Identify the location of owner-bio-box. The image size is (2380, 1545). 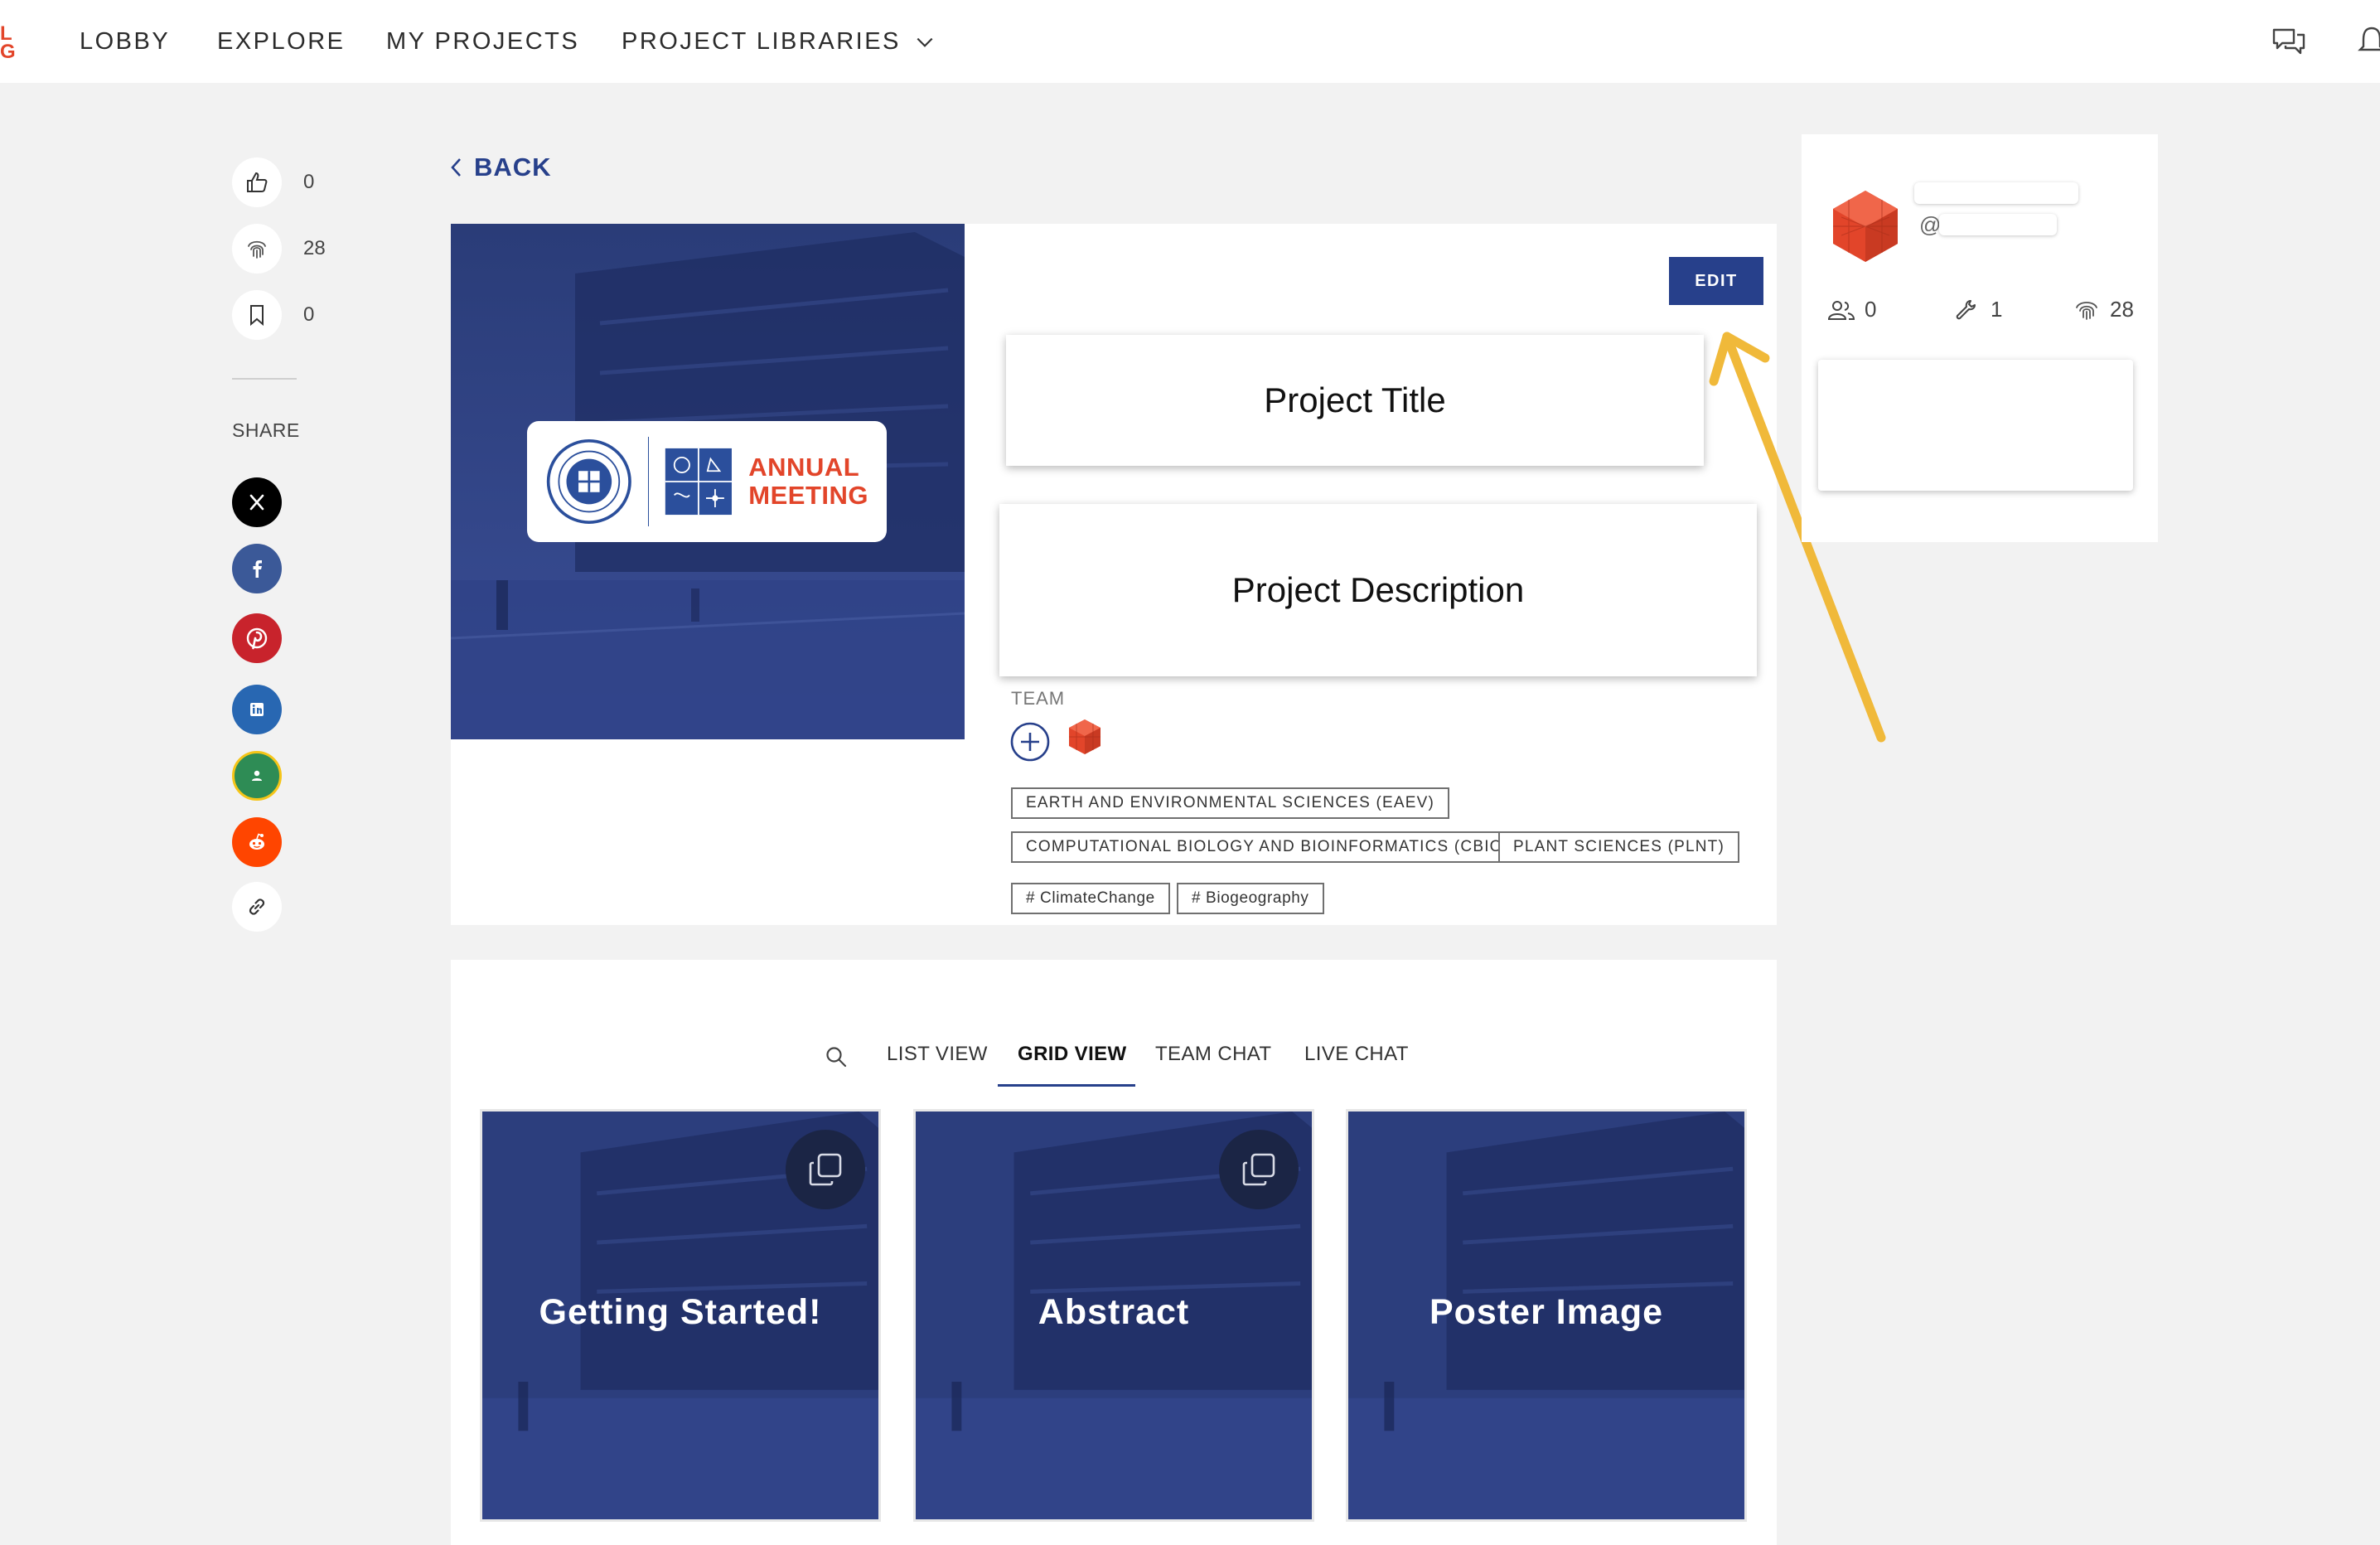
(1975, 425).